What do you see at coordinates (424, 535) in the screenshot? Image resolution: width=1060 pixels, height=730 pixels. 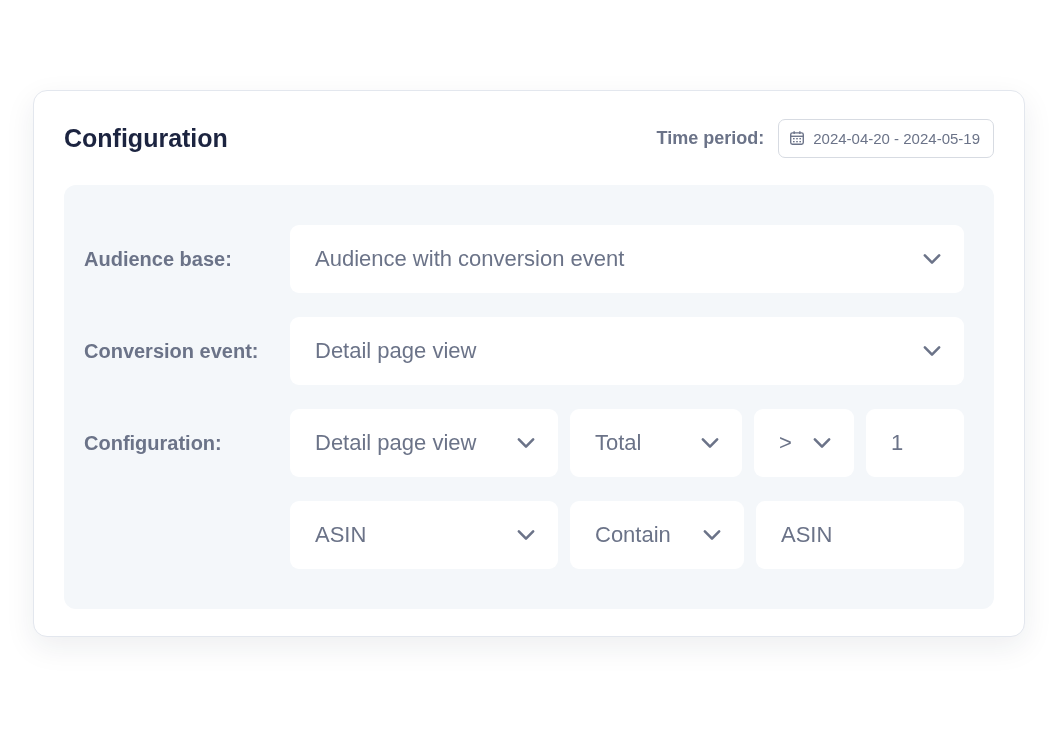 I see `dropdown: ASIN` at bounding box center [424, 535].